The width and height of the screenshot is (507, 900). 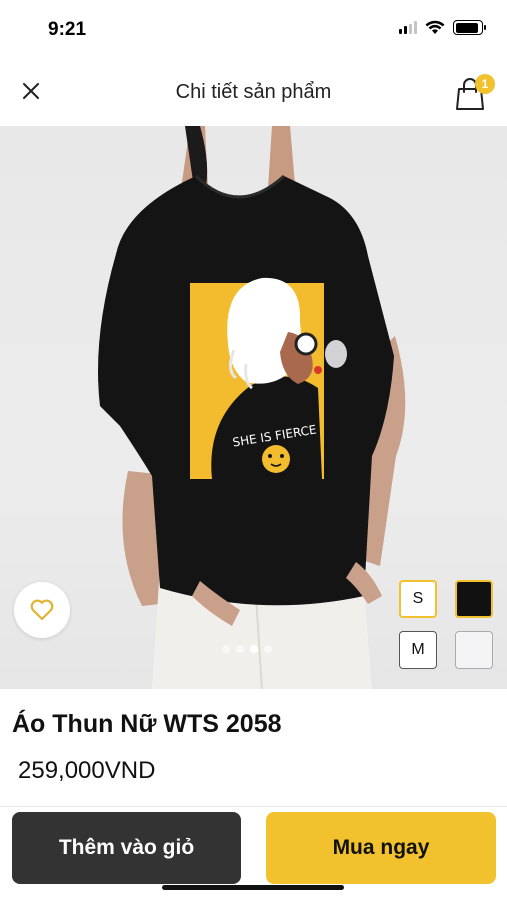 I want to click on page-title: Chi tiết sản phẩm, so click(x=253, y=92).